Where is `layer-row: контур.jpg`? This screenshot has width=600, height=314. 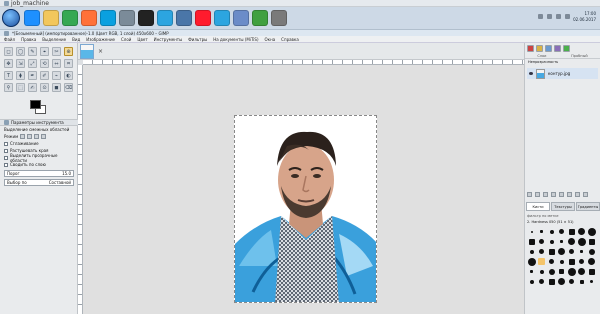 layer-row: контур.jpg is located at coordinates (562, 73).